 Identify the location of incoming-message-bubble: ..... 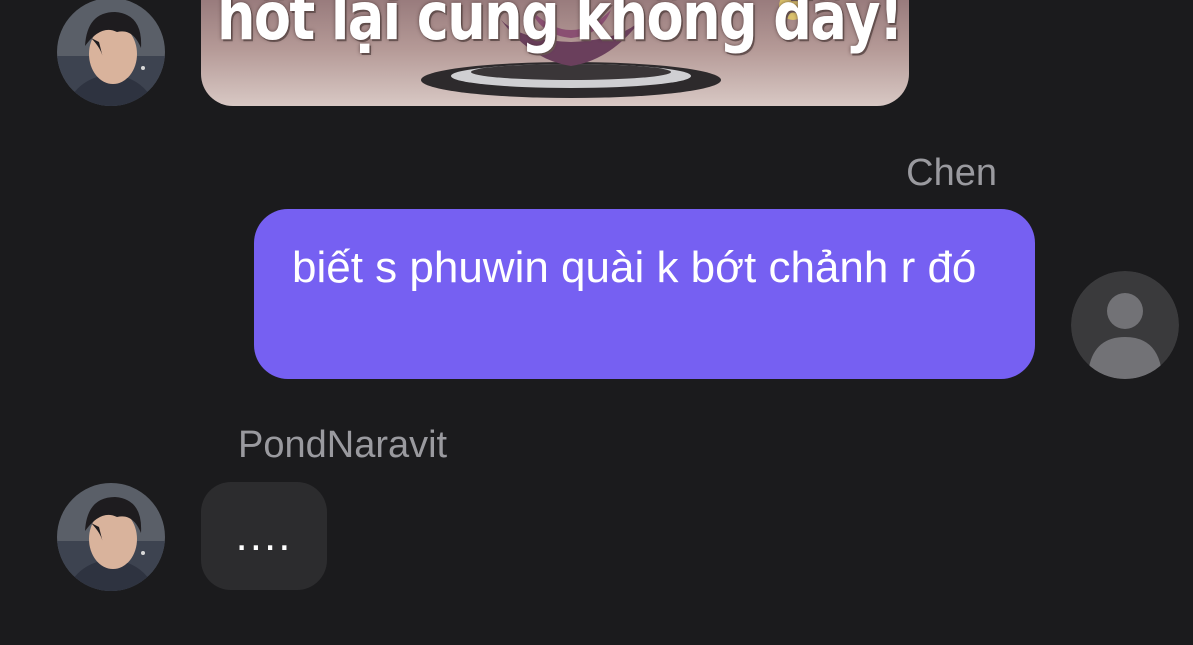
(264, 536).